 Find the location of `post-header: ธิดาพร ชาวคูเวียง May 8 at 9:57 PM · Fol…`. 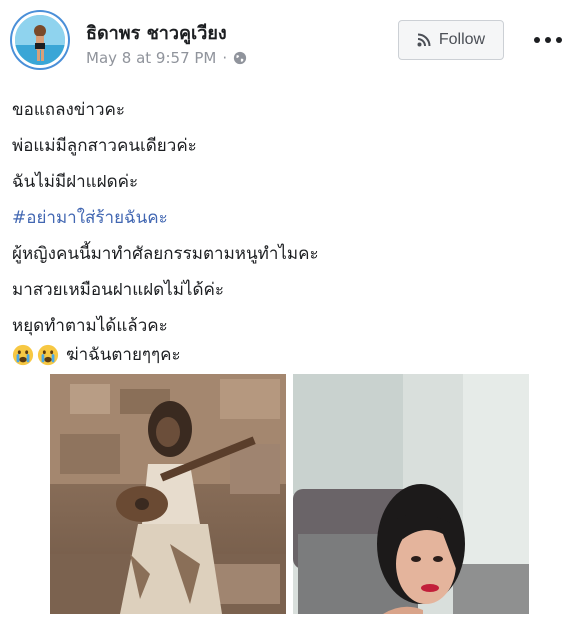

post-header: ธิดาพร ชาวคูเวียง May 8 at 9:57 PM · Fol… is located at coordinates (291, 43).